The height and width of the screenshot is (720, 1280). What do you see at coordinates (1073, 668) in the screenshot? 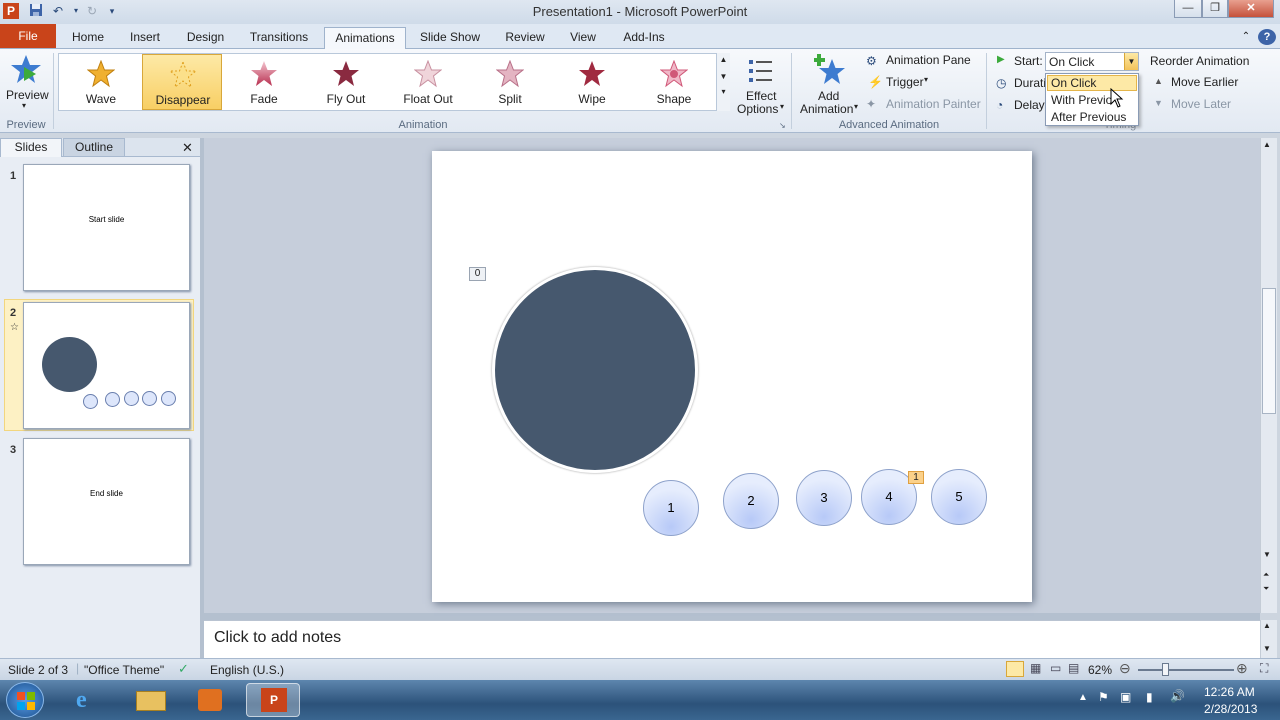
I see `slide-show-icon: ▤` at bounding box center [1073, 668].